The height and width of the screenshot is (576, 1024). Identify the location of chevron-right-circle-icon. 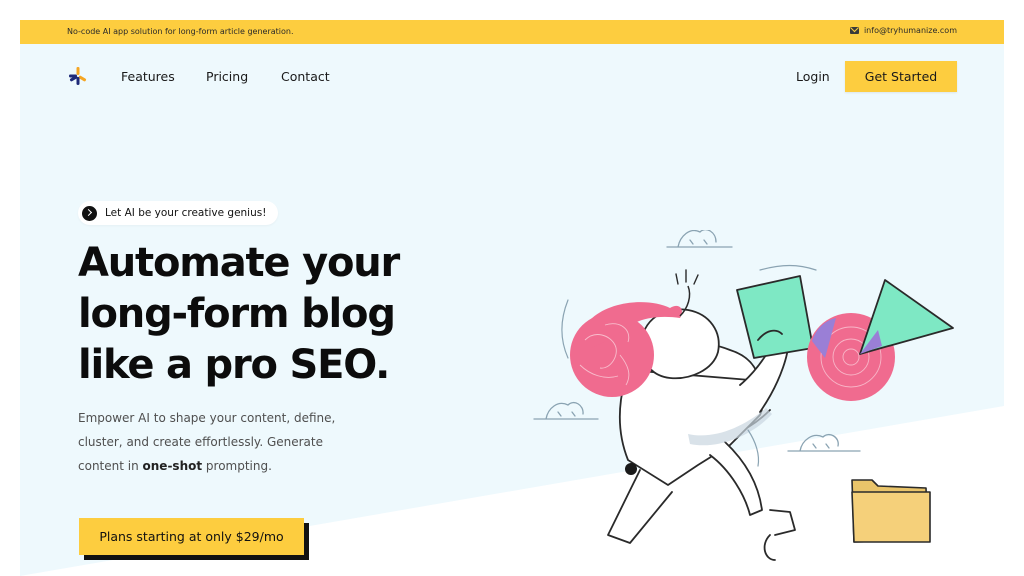
(89, 213).